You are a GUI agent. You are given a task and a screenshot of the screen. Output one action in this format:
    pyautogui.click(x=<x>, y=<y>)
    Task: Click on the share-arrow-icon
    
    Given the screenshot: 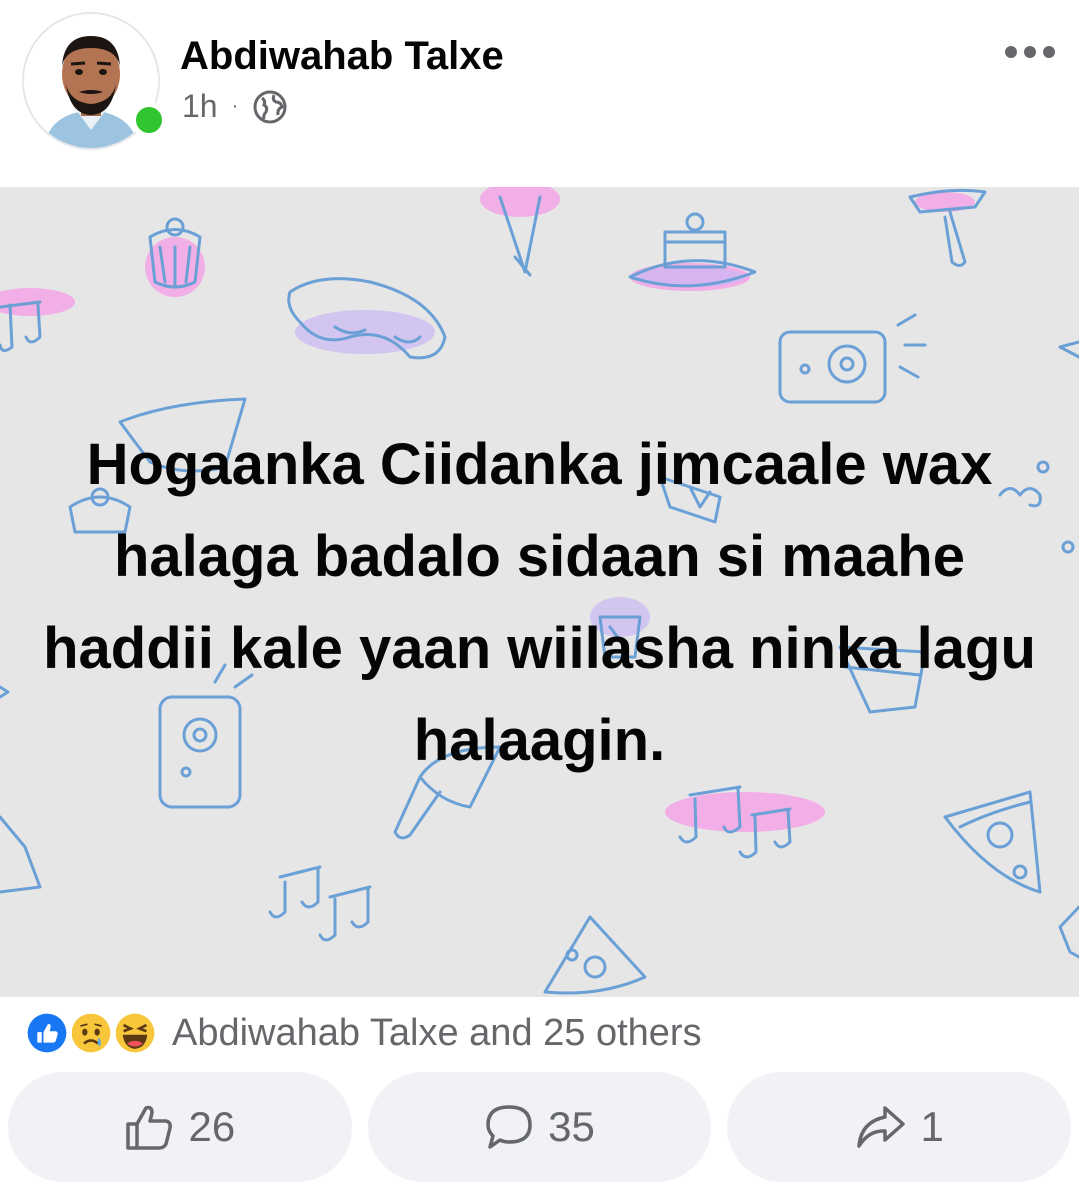 What is the action you would take?
    pyautogui.click(x=880, y=1127)
    